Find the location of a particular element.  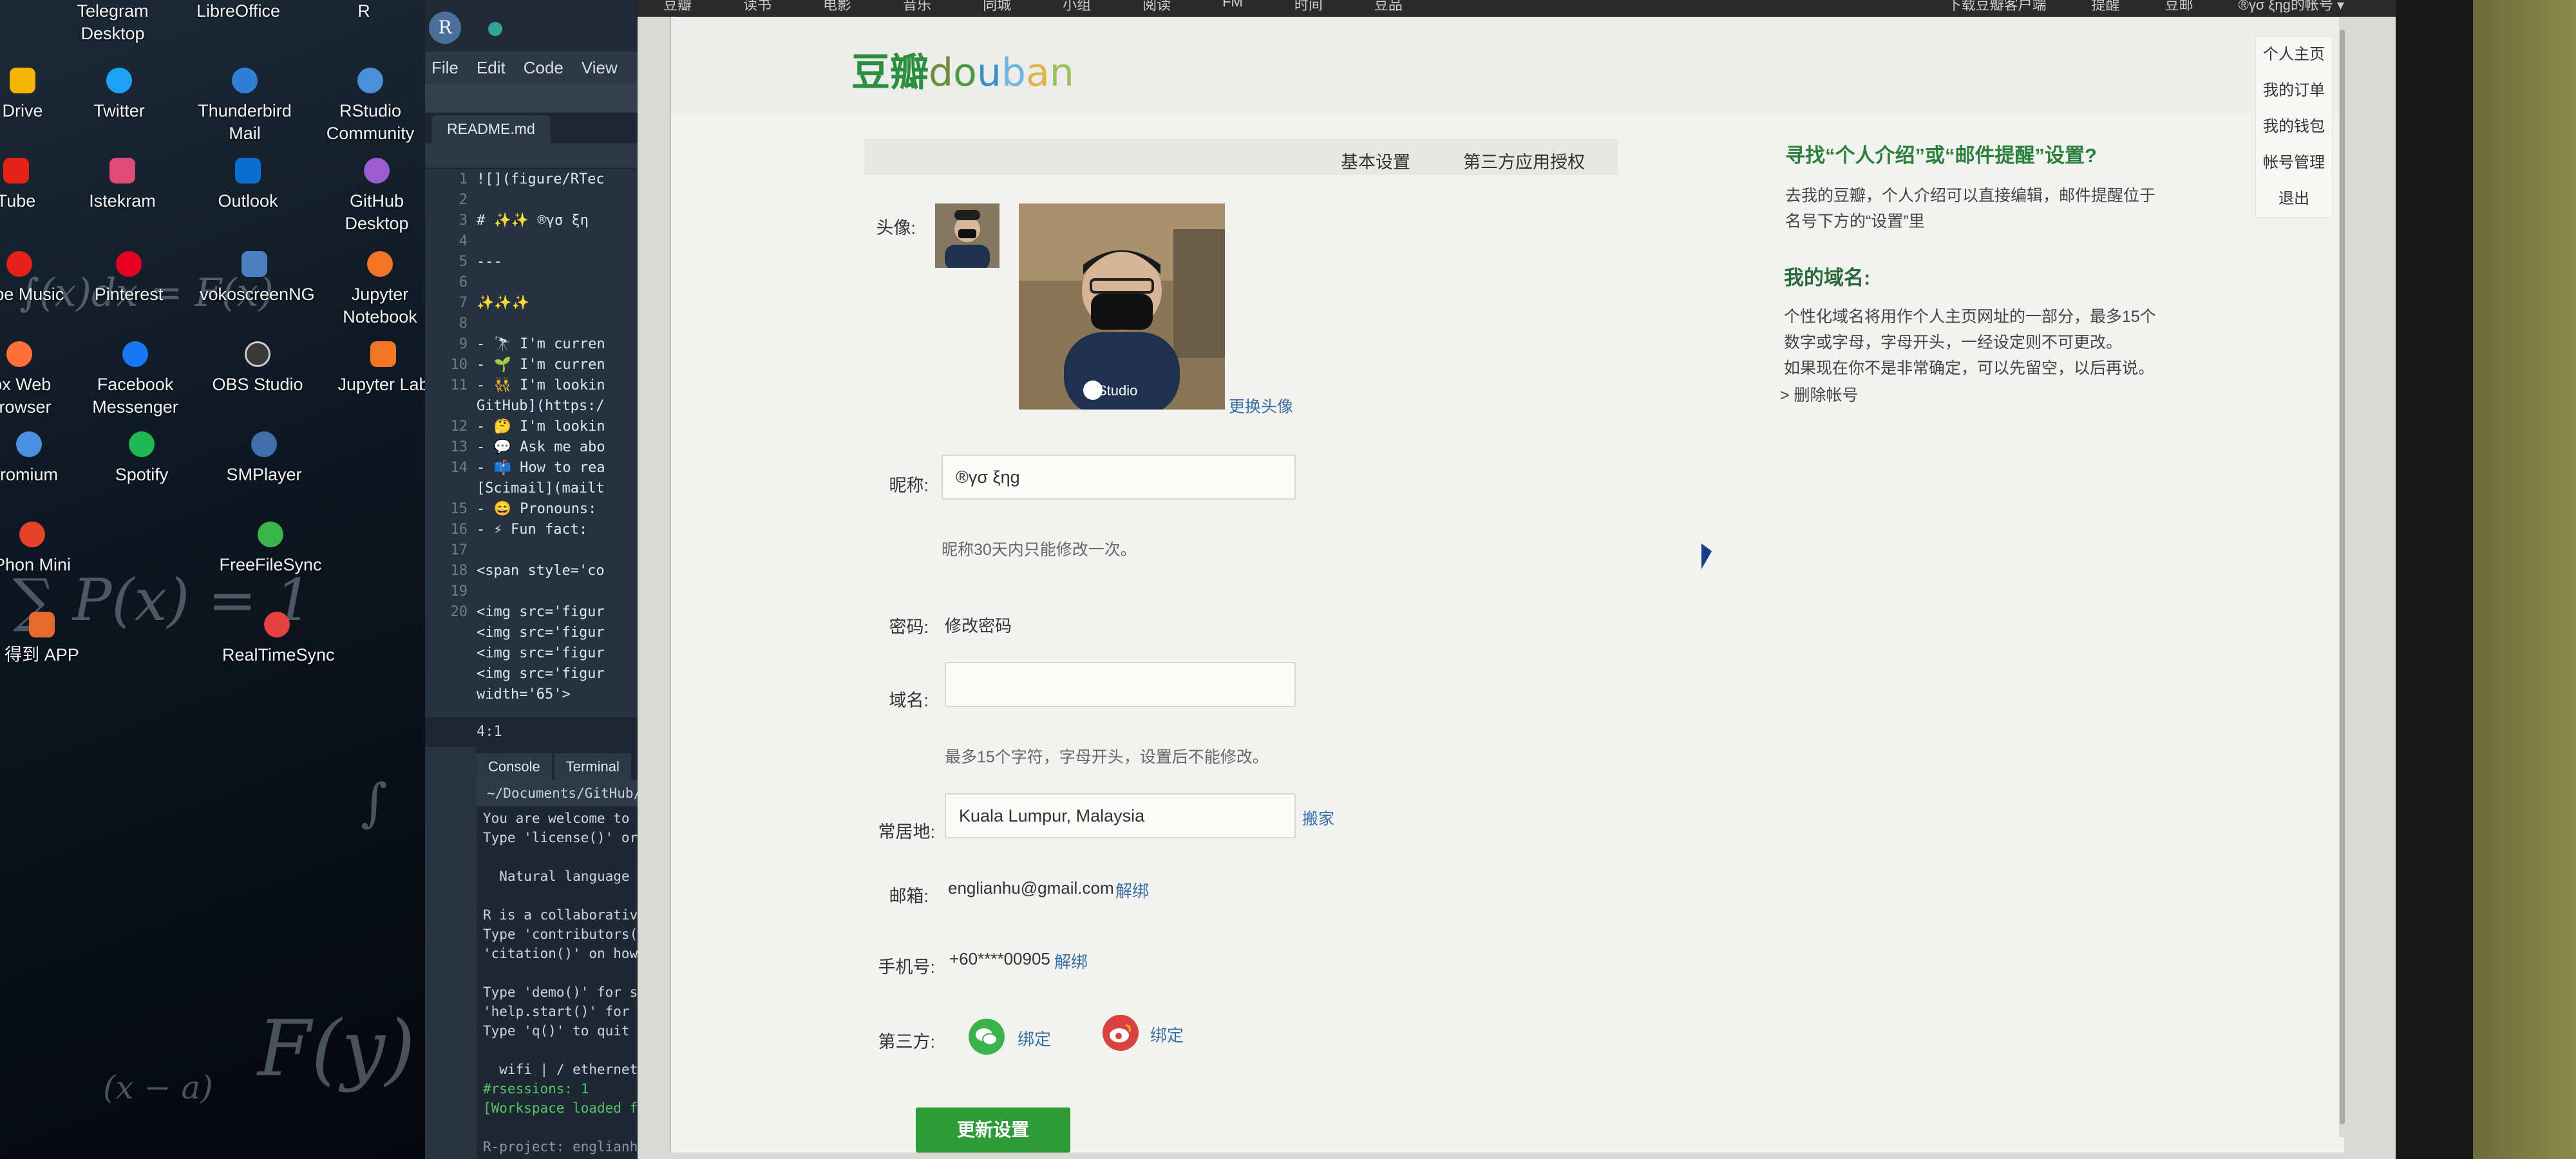

line-number: 18 is located at coordinates (459, 570).